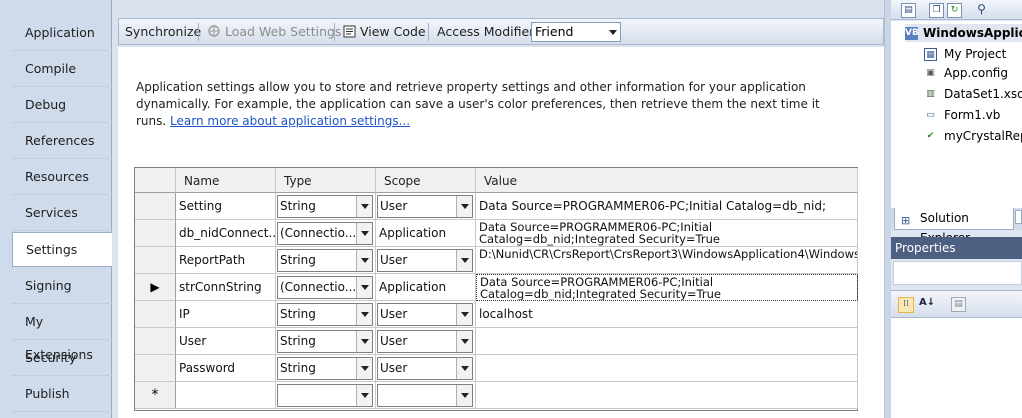  Describe the element at coordinates (226, 180) in the screenshot. I see `column-header-name: Name` at that location.